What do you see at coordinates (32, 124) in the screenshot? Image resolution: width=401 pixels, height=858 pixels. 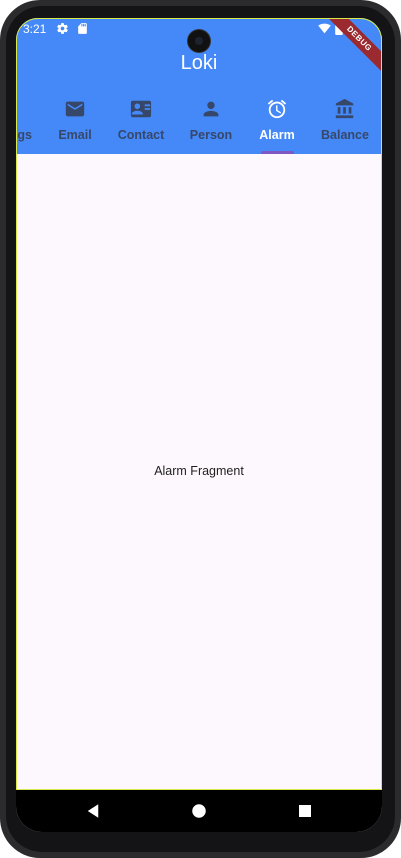 I see `tab-settings: Settings` at bounding box center [32, 124].